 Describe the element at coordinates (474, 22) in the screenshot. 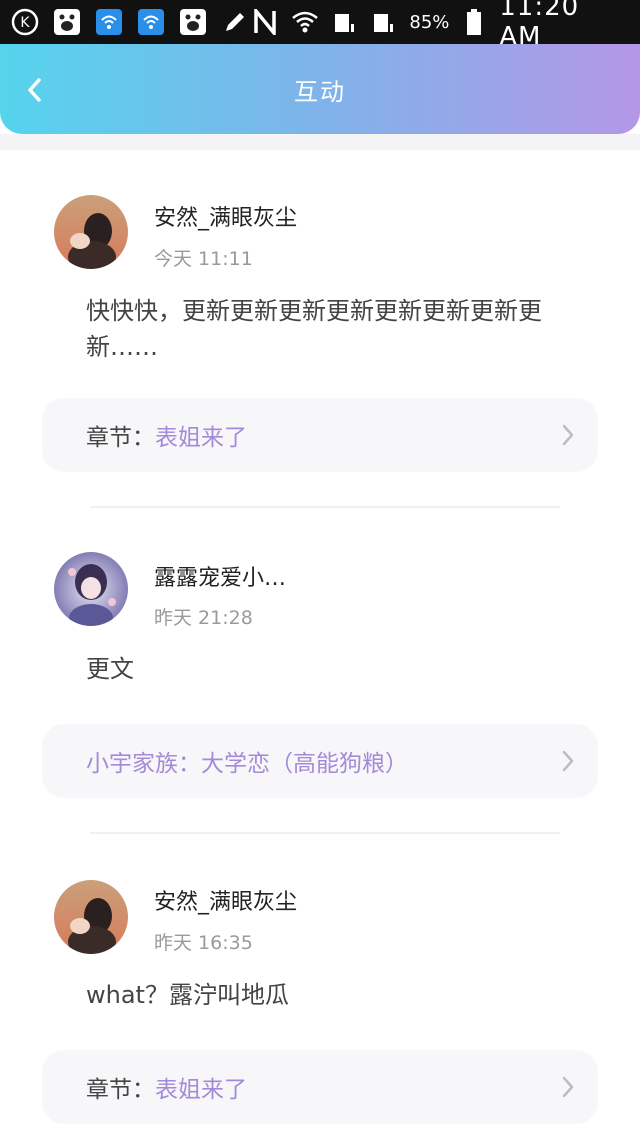

I see `battery-icon` at that location.